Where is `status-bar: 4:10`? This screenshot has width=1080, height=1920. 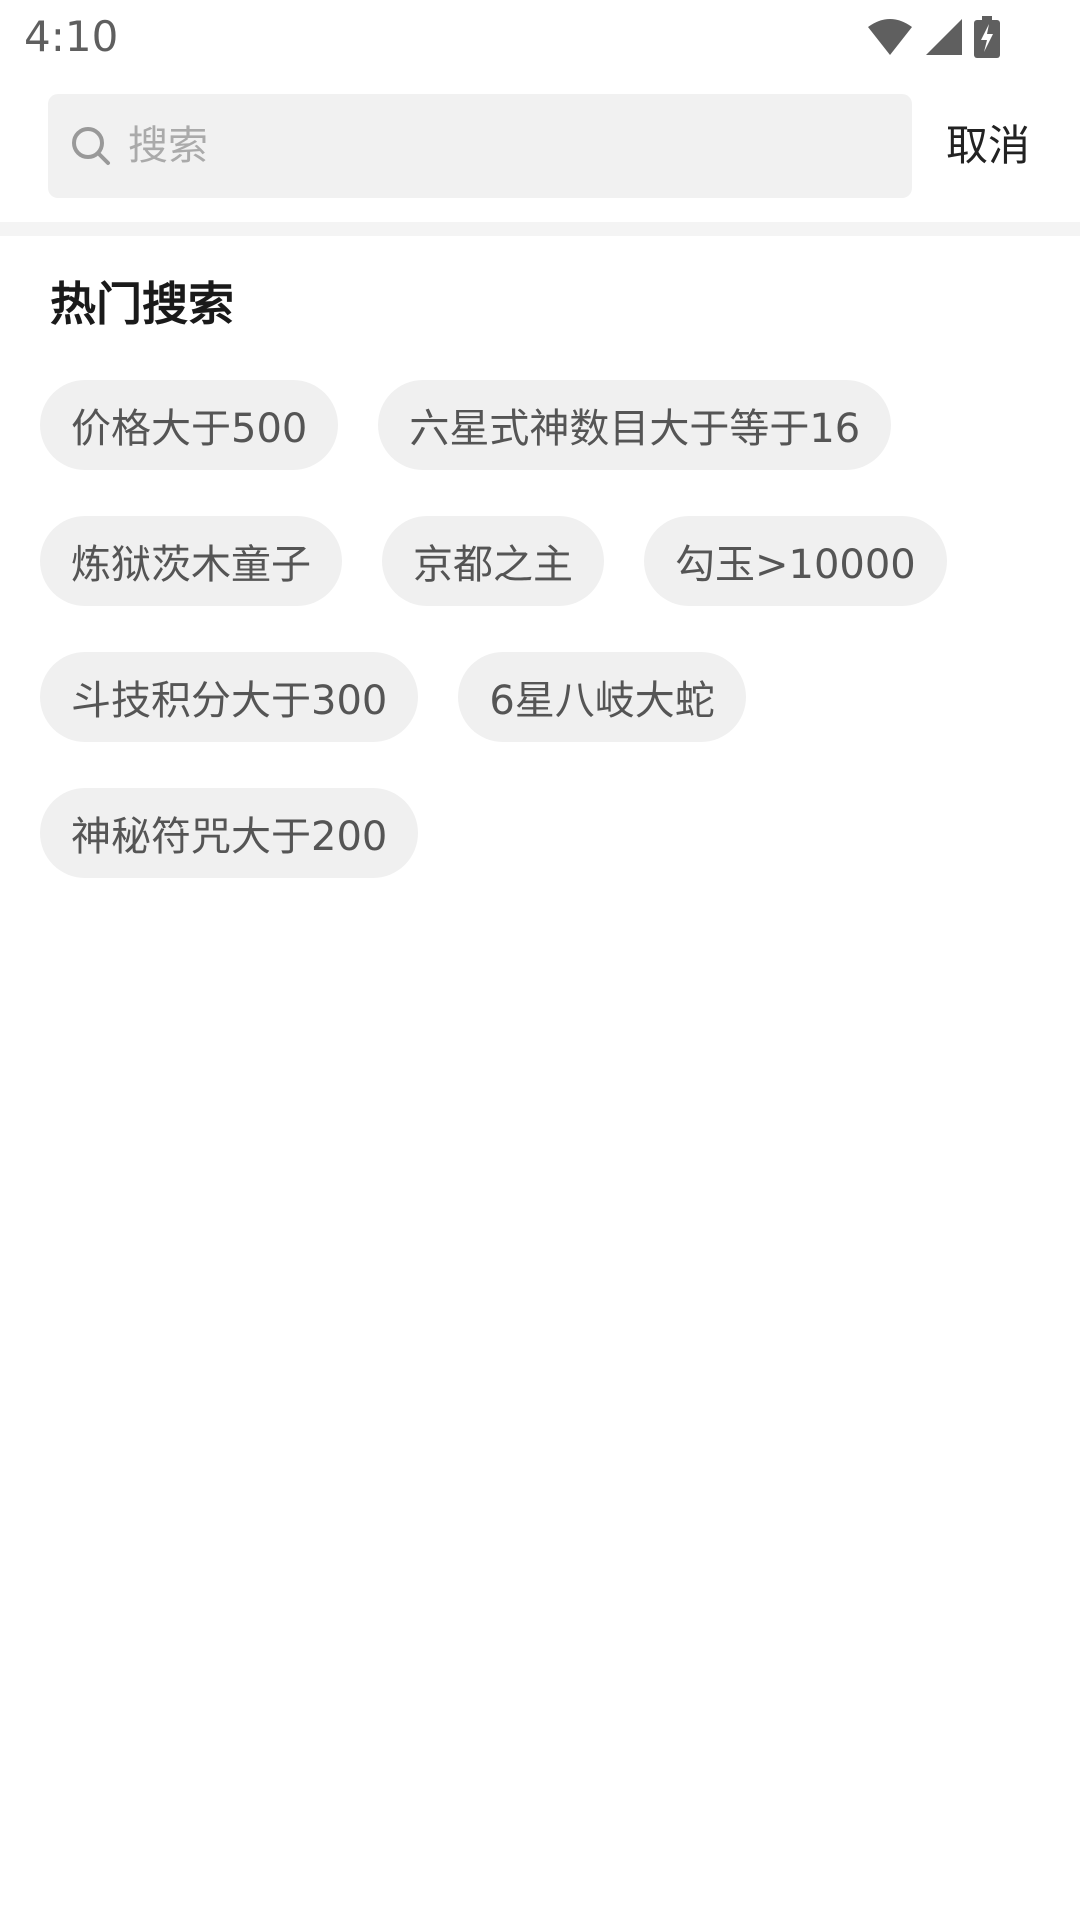 status-bar: 4:10 is located at coordinates (540, 37).